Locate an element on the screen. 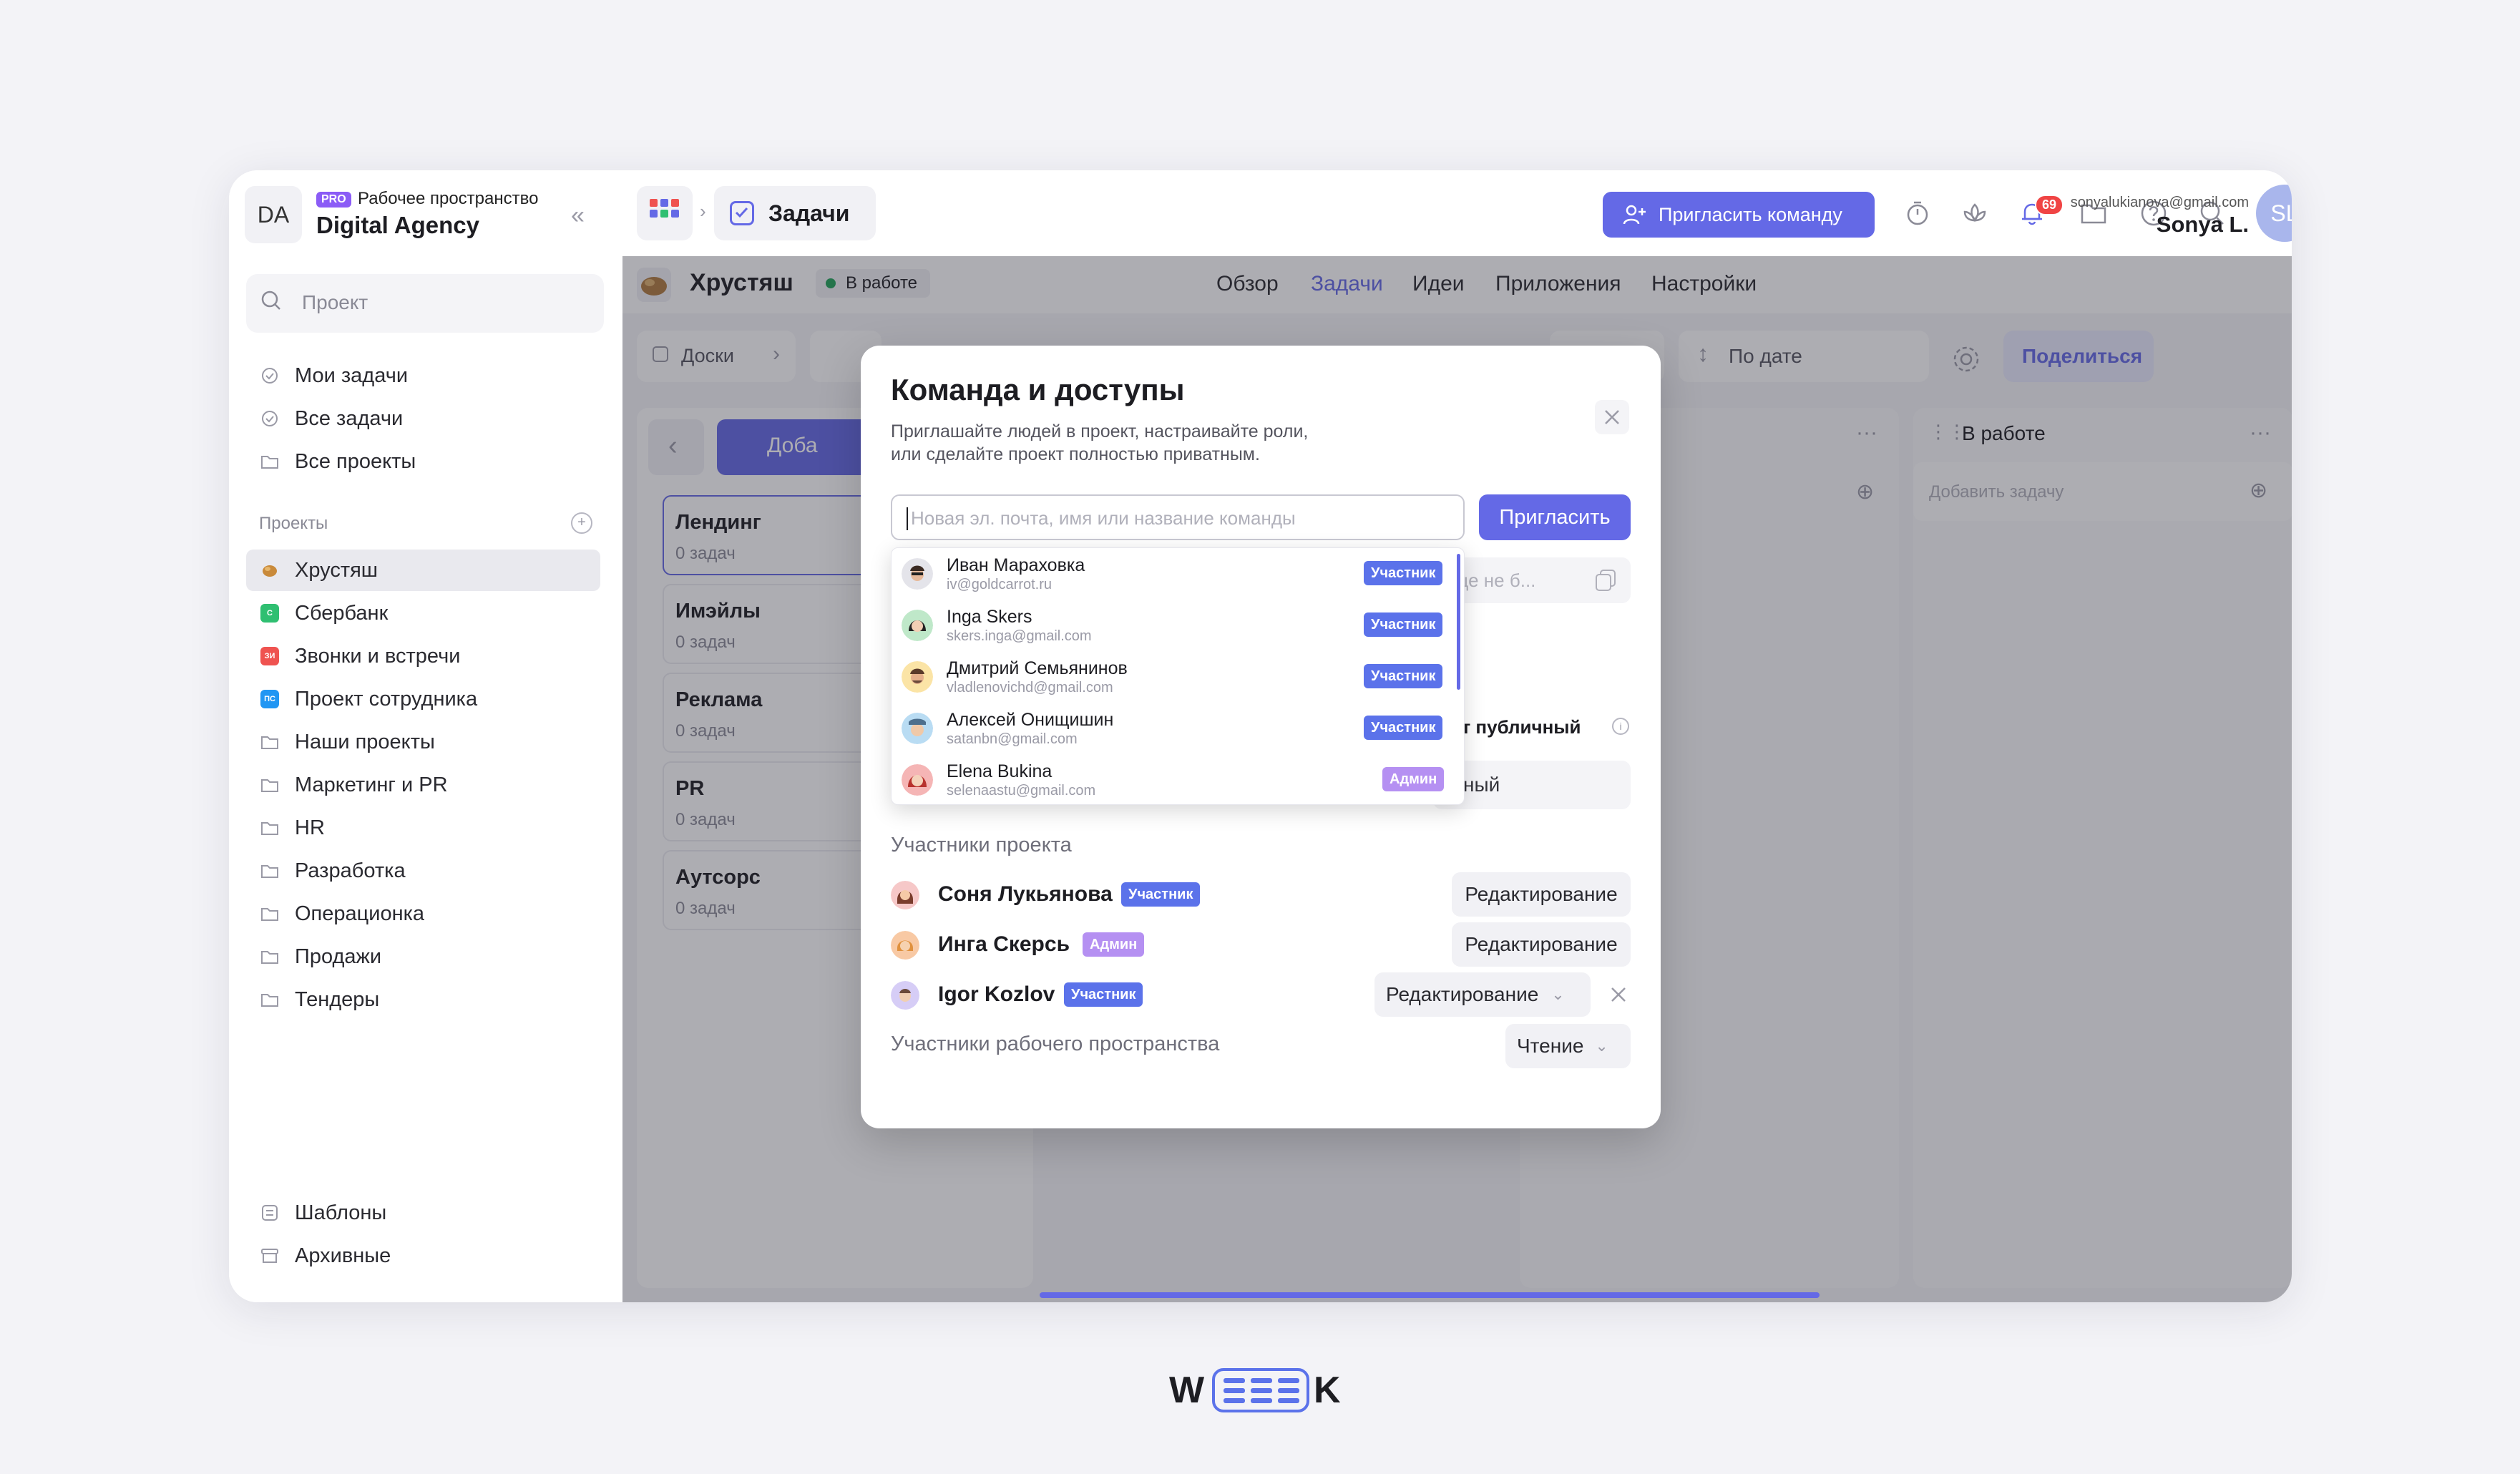  sidebar-item-folder-marketing: Маркетинг и PR is located at coordinates (423, 785).